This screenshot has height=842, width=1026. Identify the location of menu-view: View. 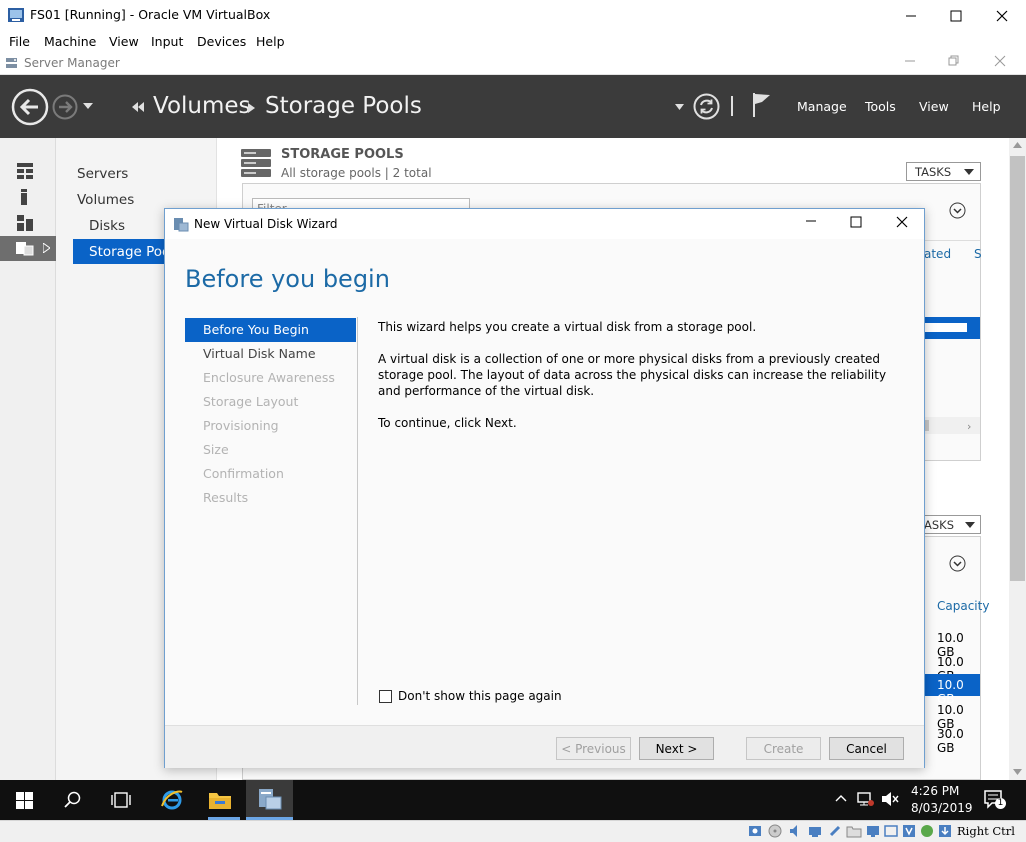
(124, 41).